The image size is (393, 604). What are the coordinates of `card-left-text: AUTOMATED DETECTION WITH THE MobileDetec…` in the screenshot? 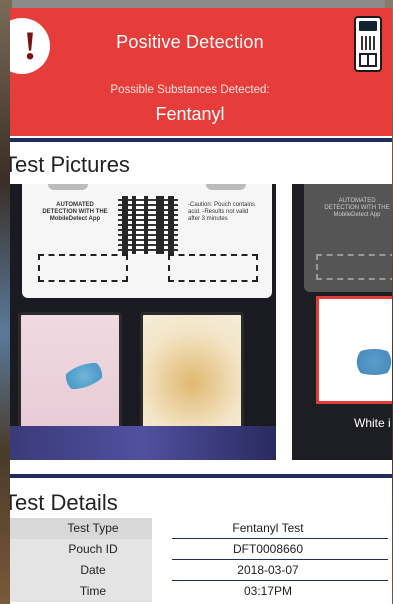 It's located at (75, 212).